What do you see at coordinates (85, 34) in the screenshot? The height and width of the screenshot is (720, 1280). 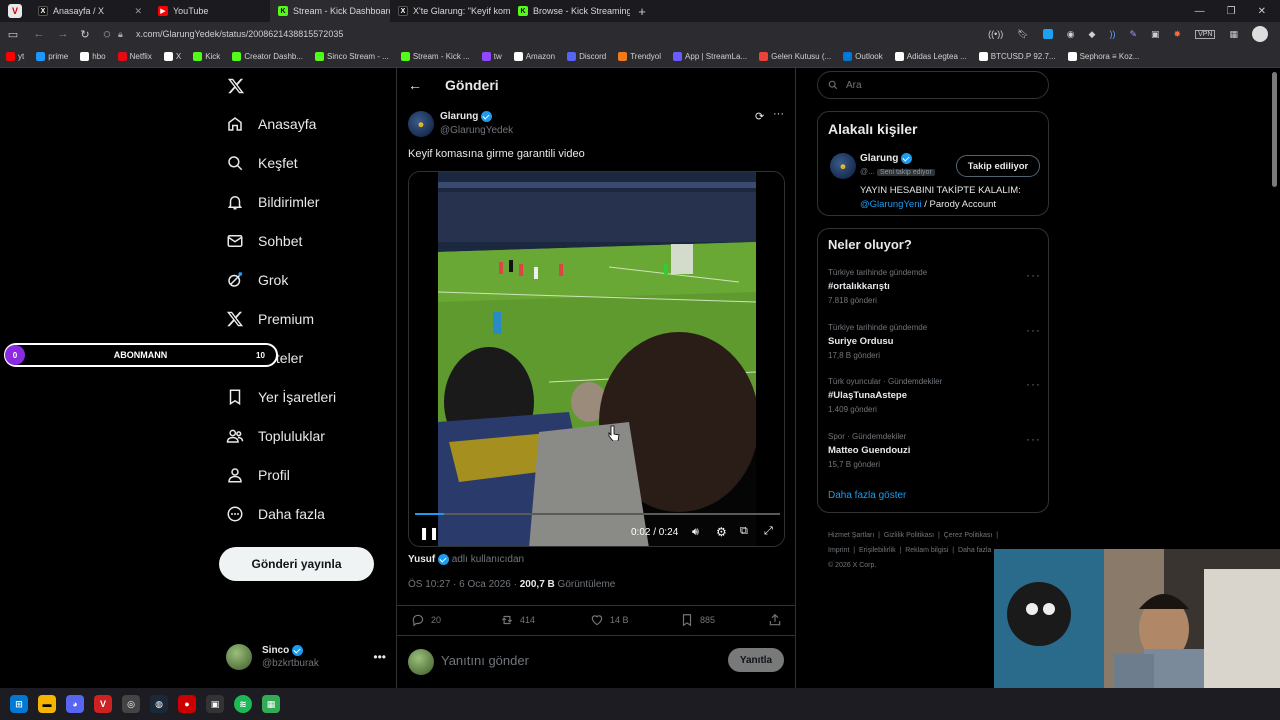 I see `reload-icon: ↻` at bounding box center [85, 34].